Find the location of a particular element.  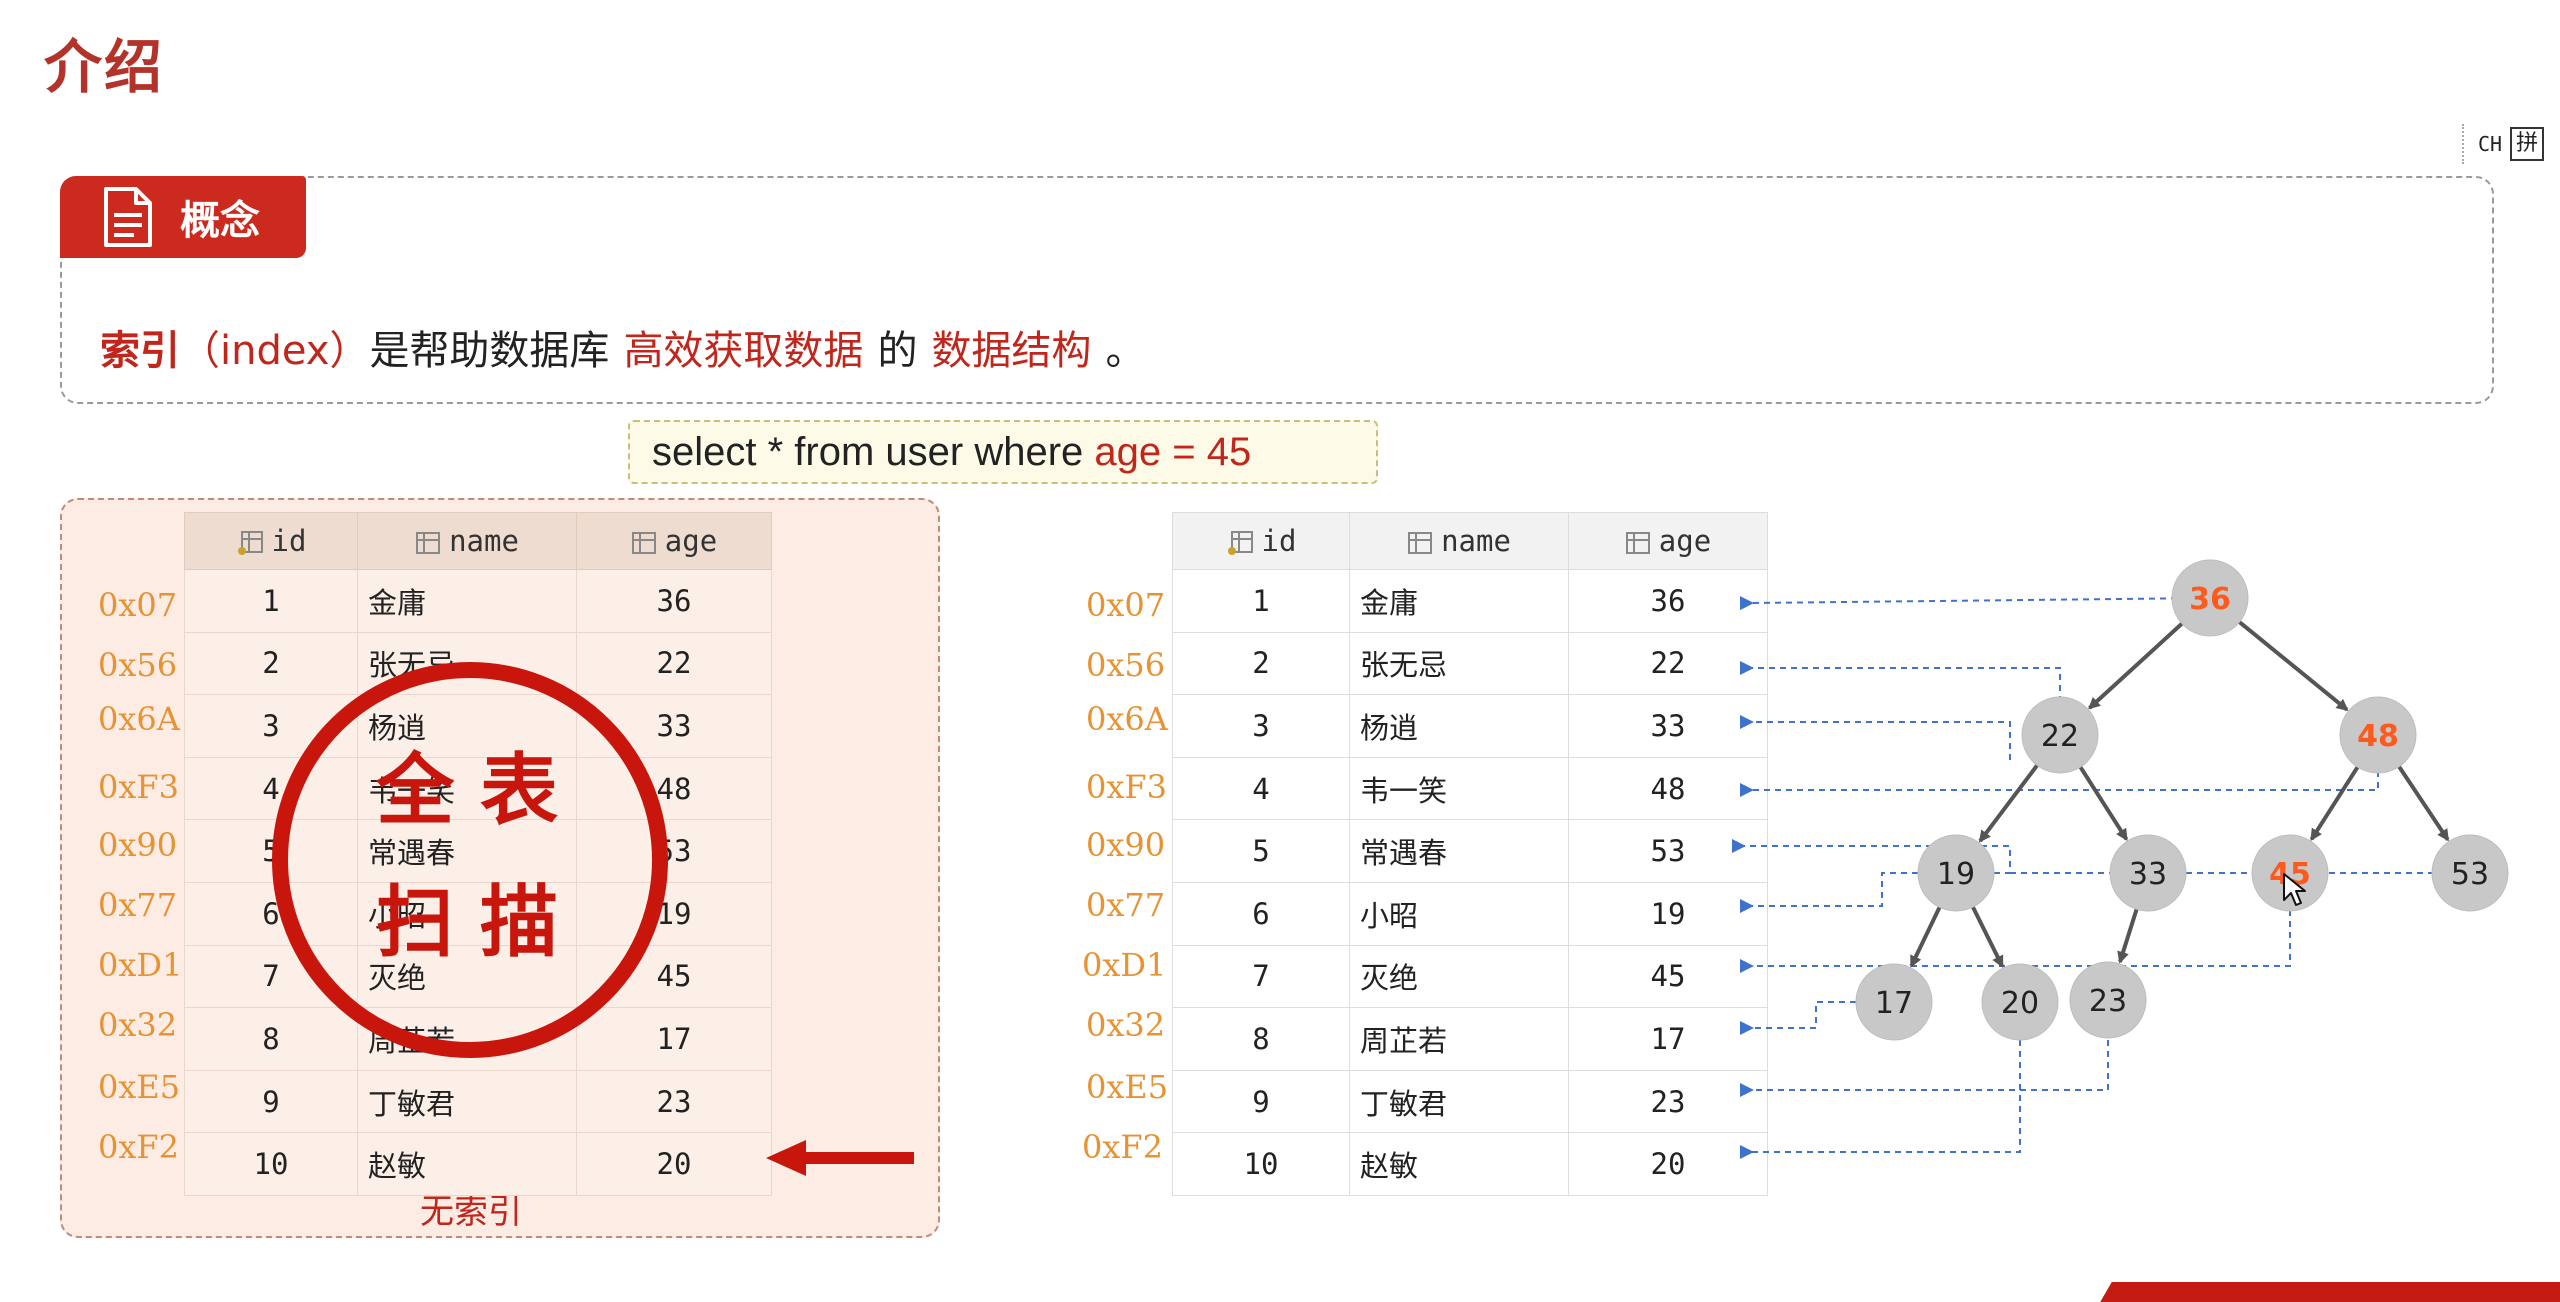

tree-node-label: 20 is located at coordinates (2020, 1003).